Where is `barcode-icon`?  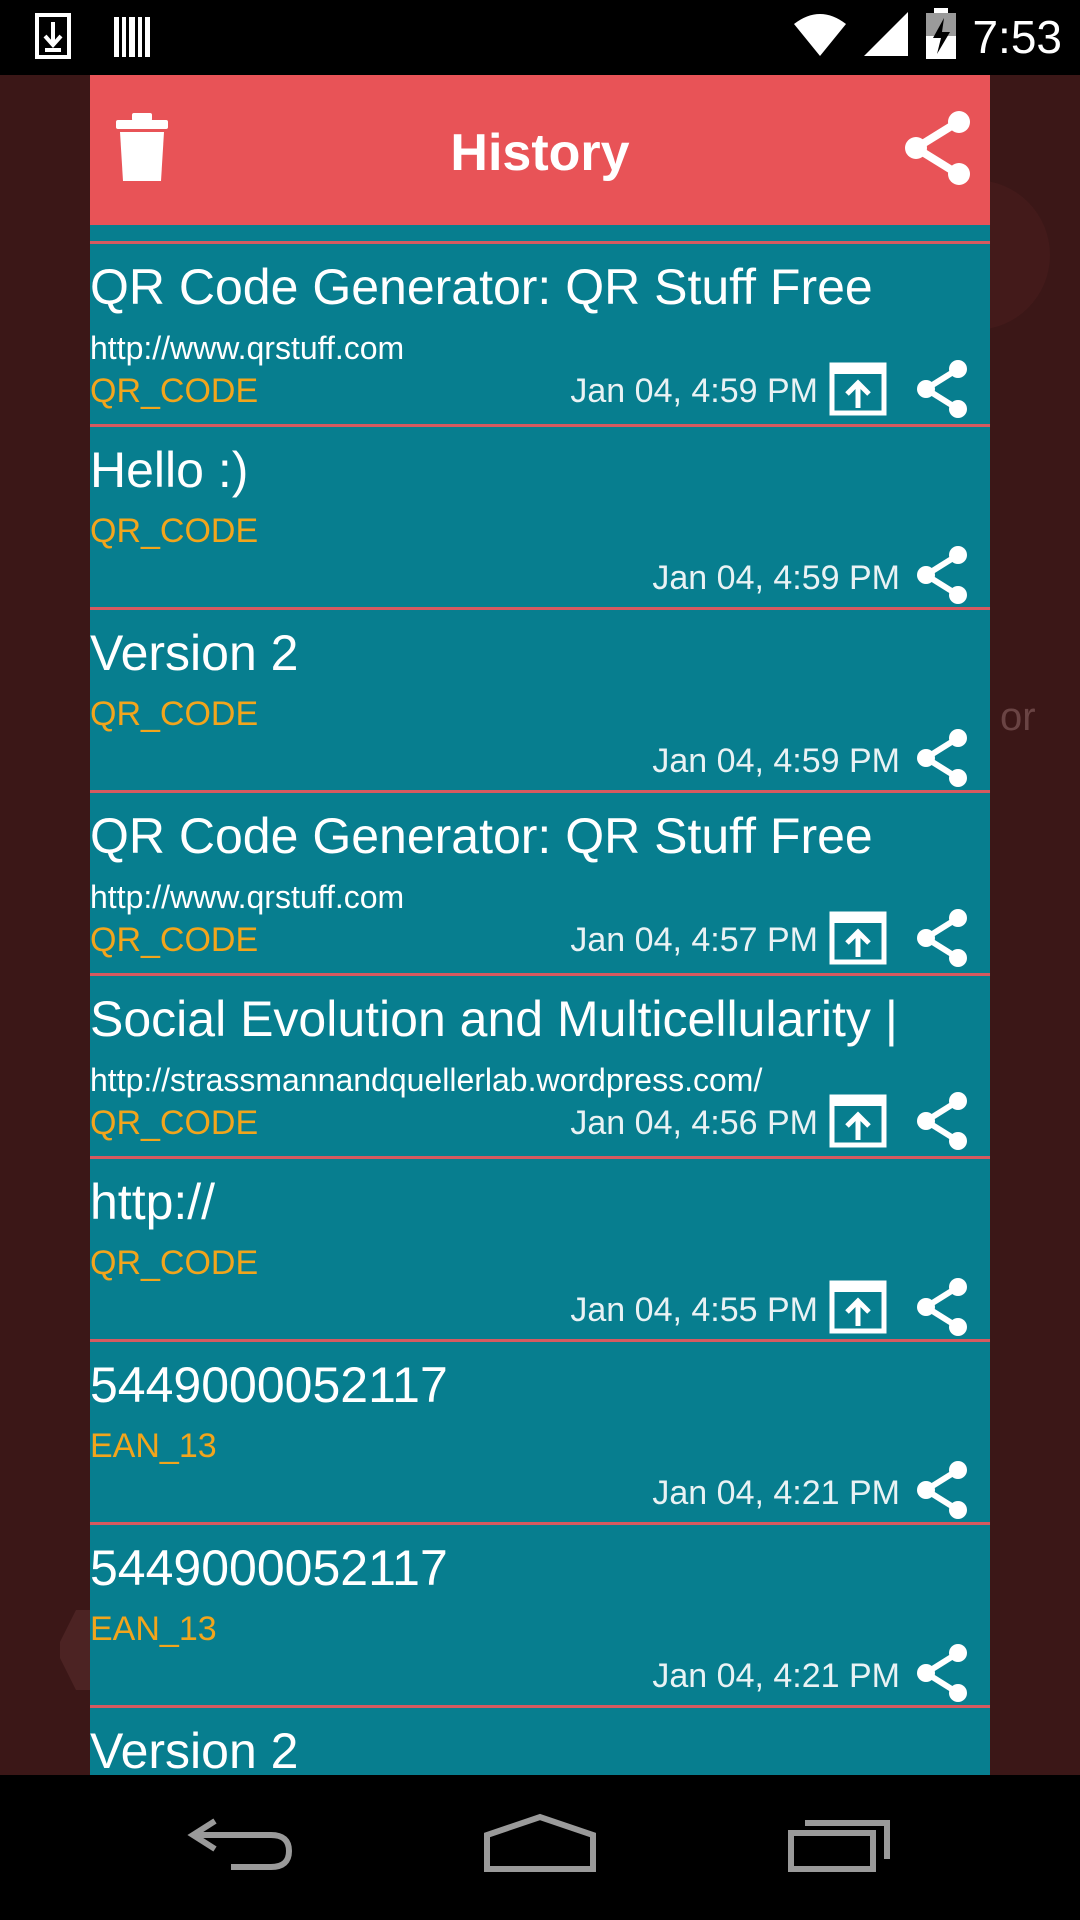 barcode-icon is located at coordinates (132, 39).